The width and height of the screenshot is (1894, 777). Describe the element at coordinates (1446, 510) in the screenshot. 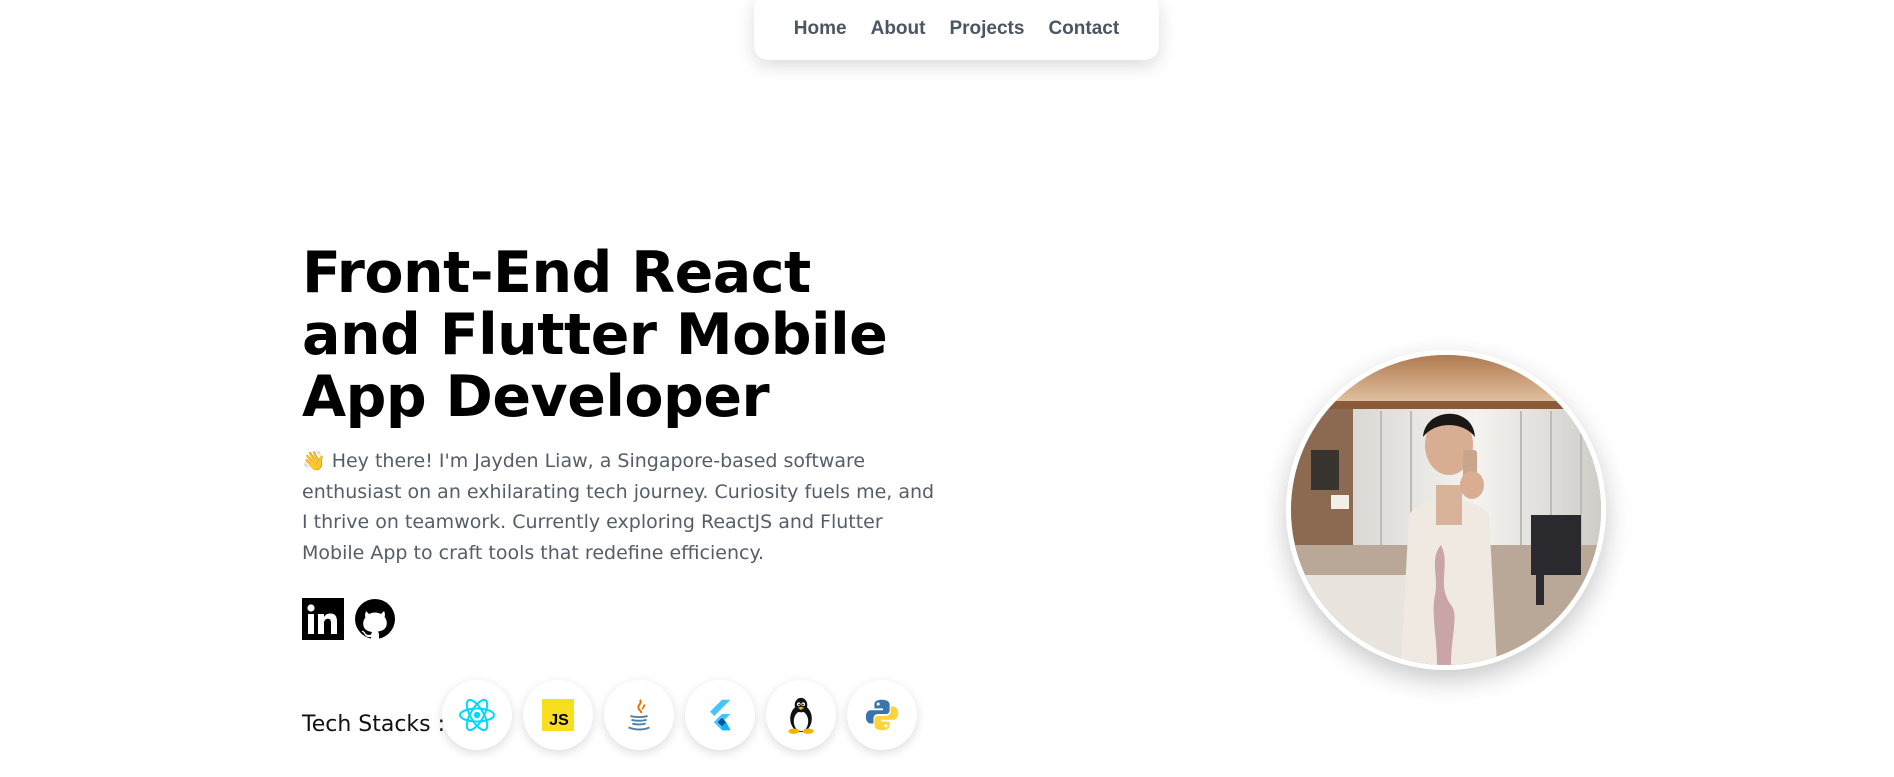

I see `profile-photo` at that location.